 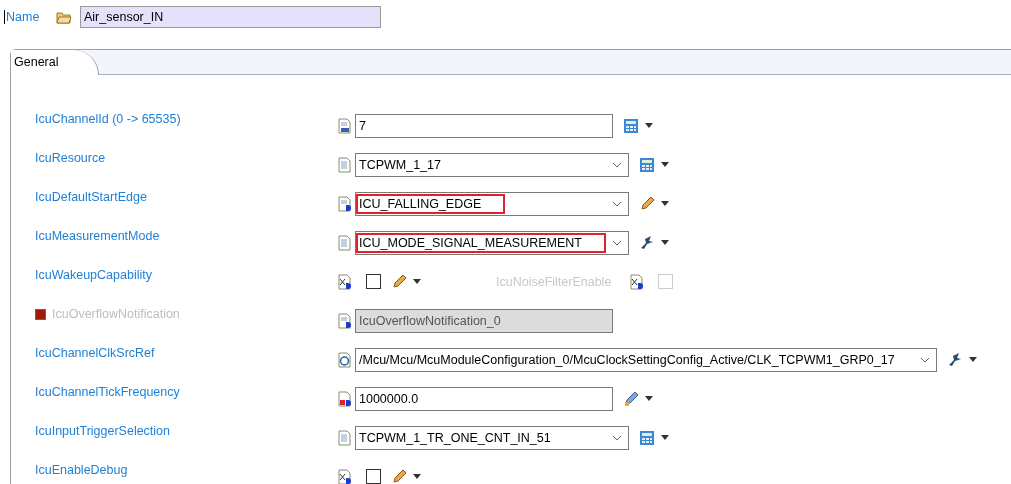 I want to click on field-label: IcuDefaultStartEdge, so click(x=91, y=197).